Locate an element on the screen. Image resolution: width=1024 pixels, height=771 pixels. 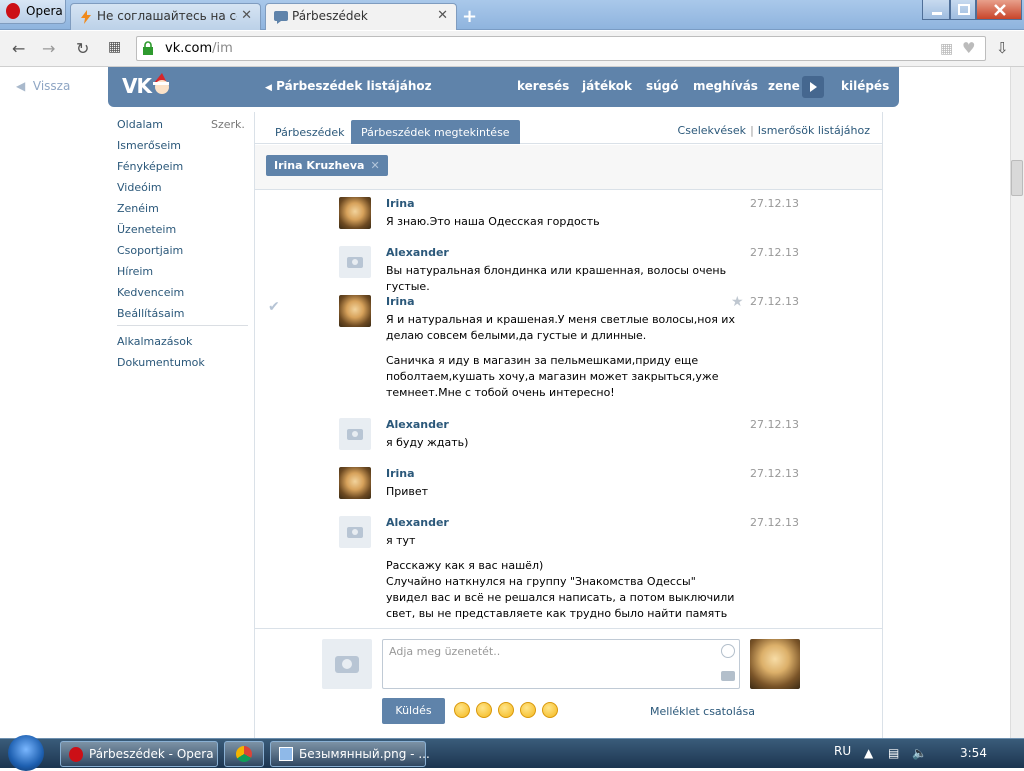
taskbar-chrome is located at coordinates (244, 754).